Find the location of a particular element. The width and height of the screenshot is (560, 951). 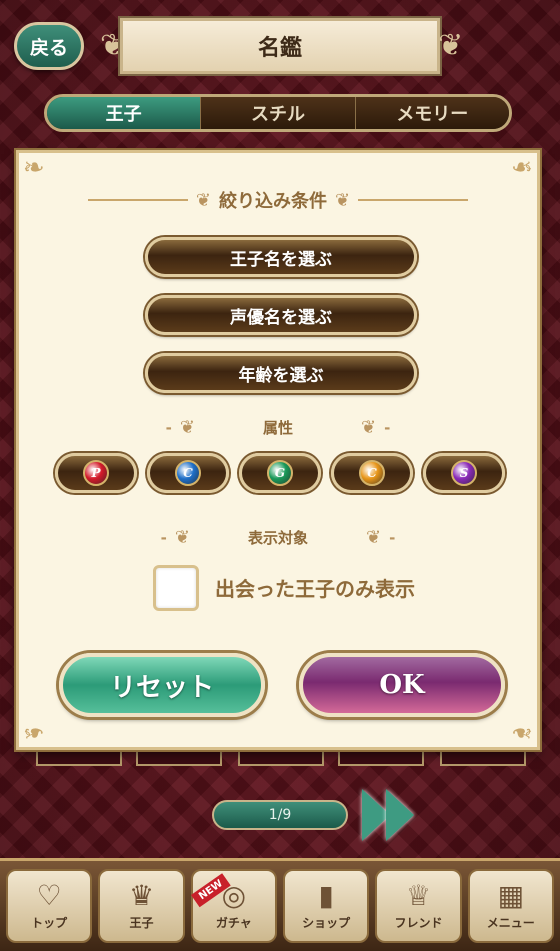

attribute-button-g: G is located at coordinates (280, 473).